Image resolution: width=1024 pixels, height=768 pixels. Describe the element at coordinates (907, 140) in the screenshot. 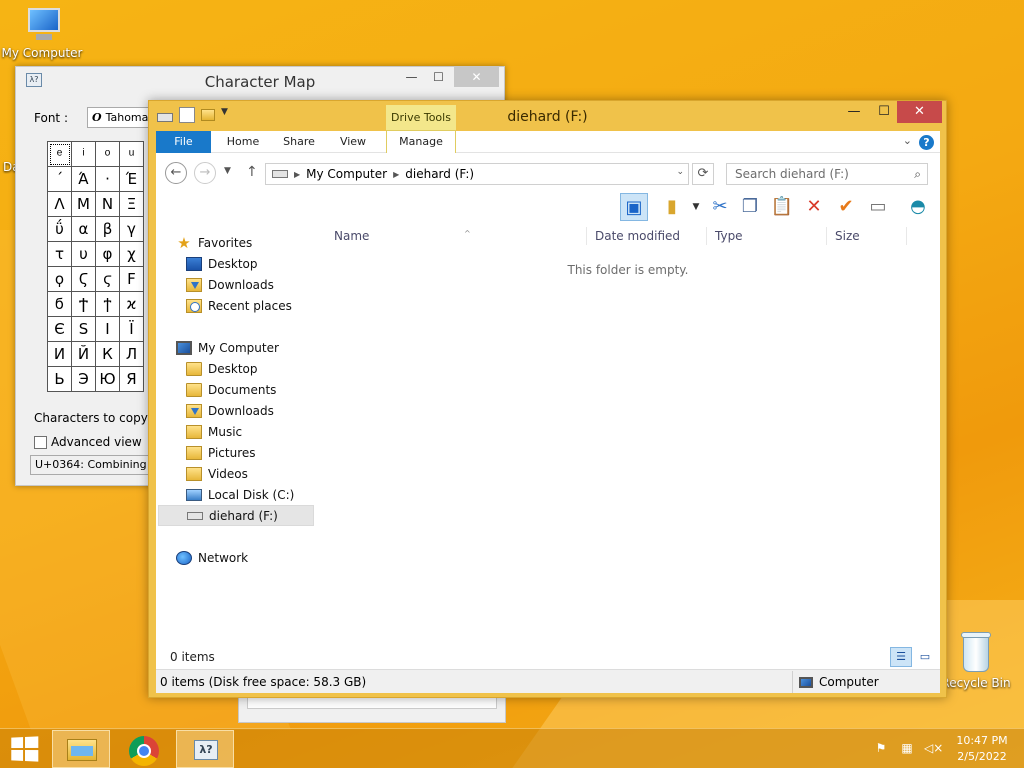

I see `expand-ribbon-chevron-icon: ⌄` at that location.